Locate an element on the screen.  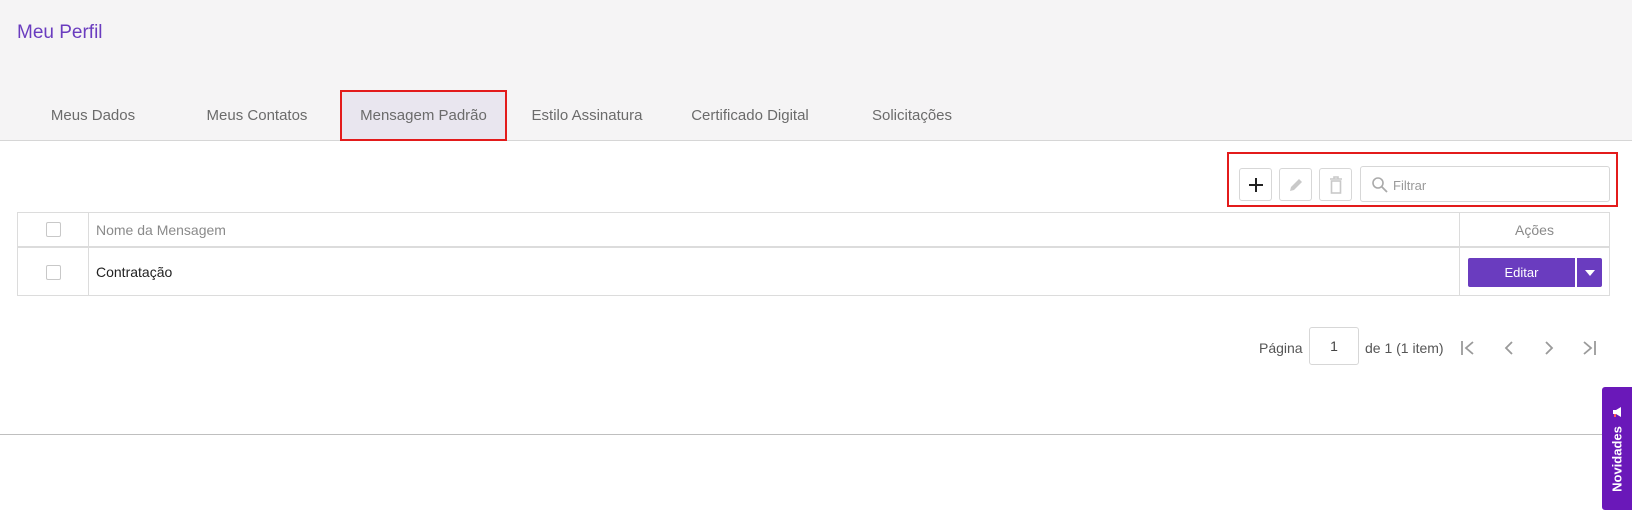
tab-meus-contatos: Meus Contatos is located at coordinates (257, 115).